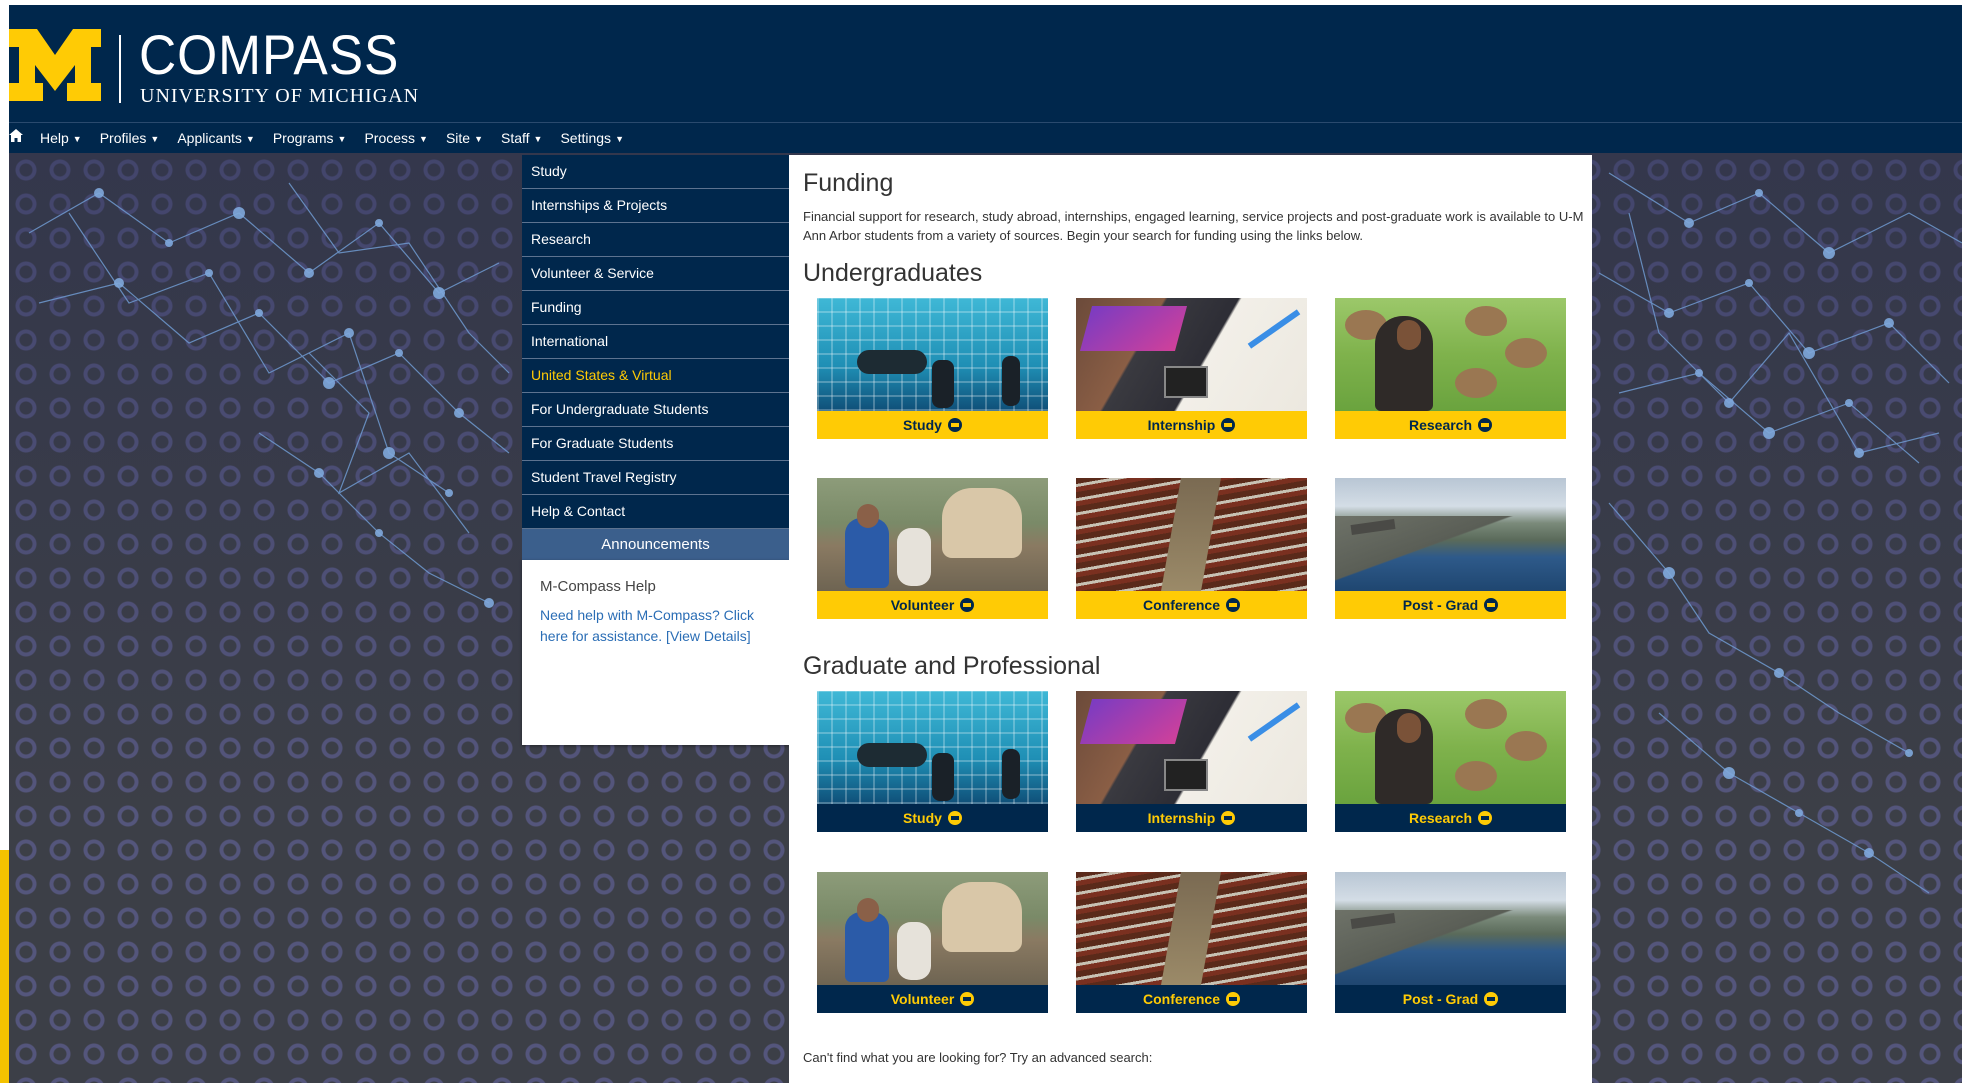  Describe the element at coordinates (985, 64) in the screenshot. I see `site-header: COMPASS UNIVERSITY OF MICHIGAN` at that location.